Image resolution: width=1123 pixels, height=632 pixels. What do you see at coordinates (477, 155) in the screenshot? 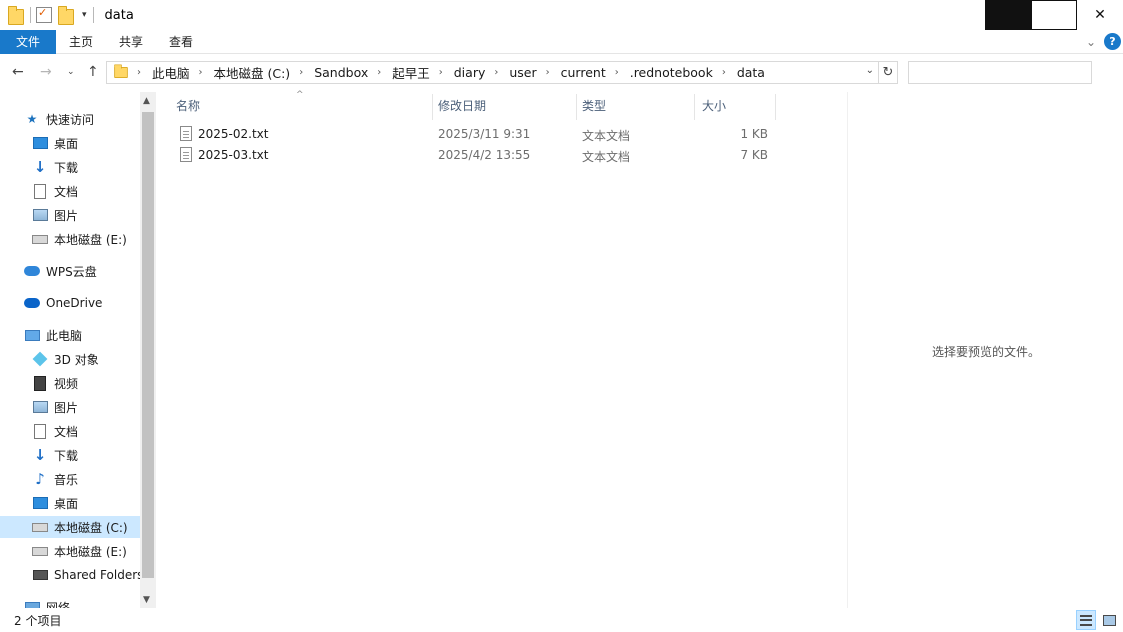
I see `file-row: 2025-03.txt 2025/4/2 13:55 文本文档 7 KB` at bounding box center [477, 155].